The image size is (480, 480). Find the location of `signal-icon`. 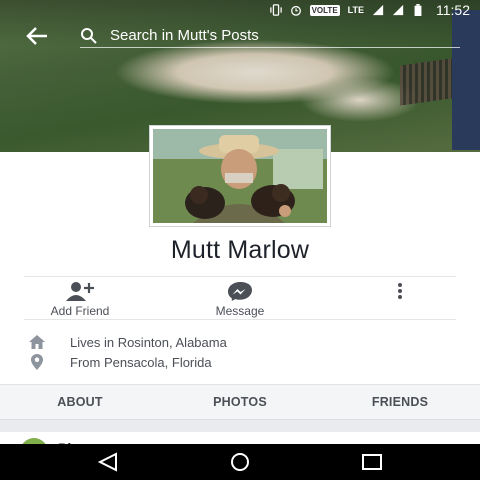

signal-icon is located at coordinates (378, 10).